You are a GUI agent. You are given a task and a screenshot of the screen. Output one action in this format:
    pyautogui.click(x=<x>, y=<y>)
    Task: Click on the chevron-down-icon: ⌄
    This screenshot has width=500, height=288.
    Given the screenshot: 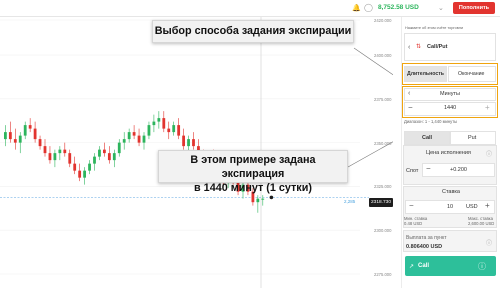 What is the action you would take?
    pyautogui.click(x=441, y=8)
    